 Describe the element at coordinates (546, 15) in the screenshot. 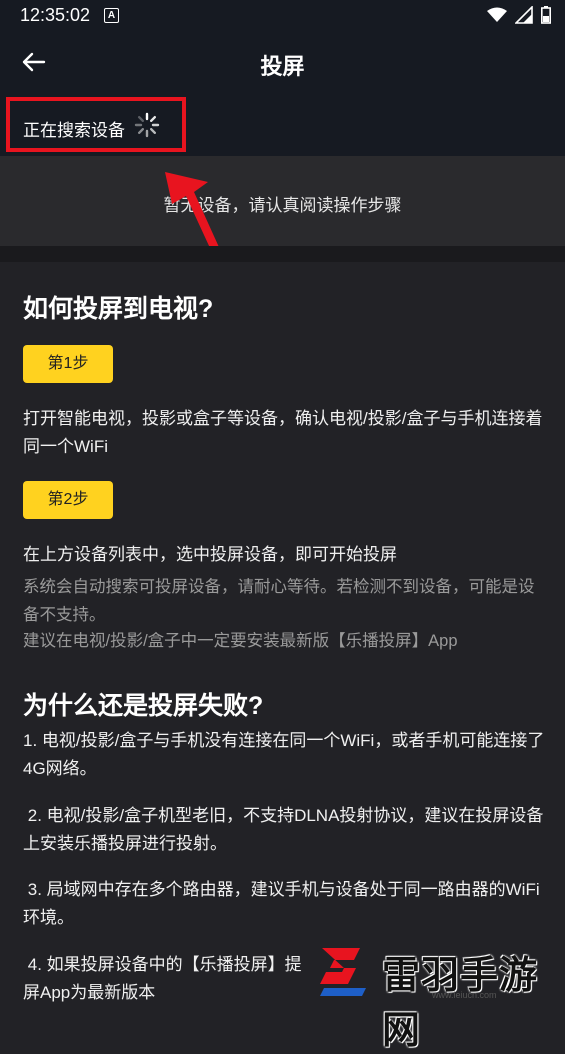

I see `battery-icon` at that location.